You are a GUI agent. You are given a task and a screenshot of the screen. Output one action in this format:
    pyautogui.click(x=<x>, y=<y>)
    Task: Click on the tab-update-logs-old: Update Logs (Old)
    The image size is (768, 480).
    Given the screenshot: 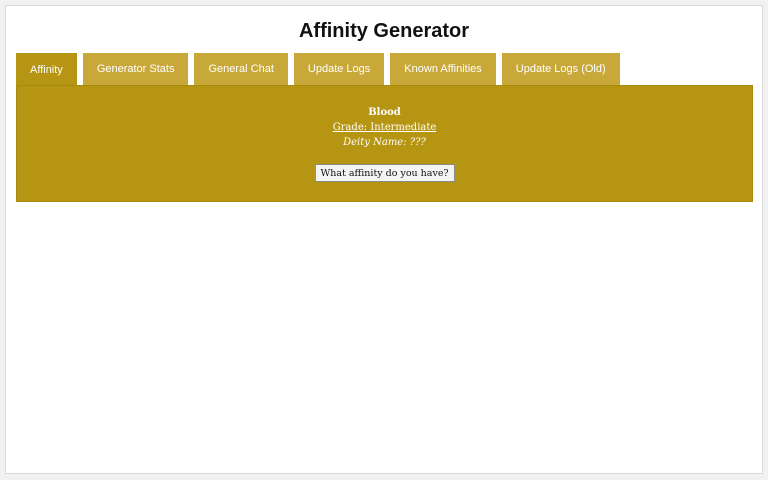 What is the action you would take?
    pyautogui.click(x=560, y=69)
    